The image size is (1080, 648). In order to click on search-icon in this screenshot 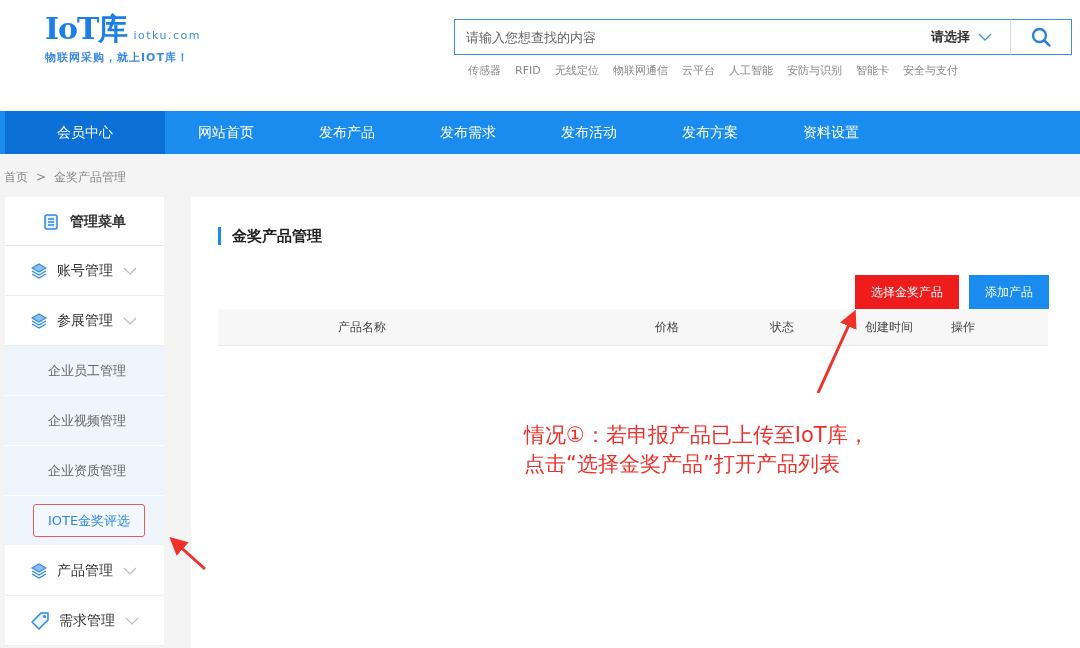, I will do `click(1041, 37)`.